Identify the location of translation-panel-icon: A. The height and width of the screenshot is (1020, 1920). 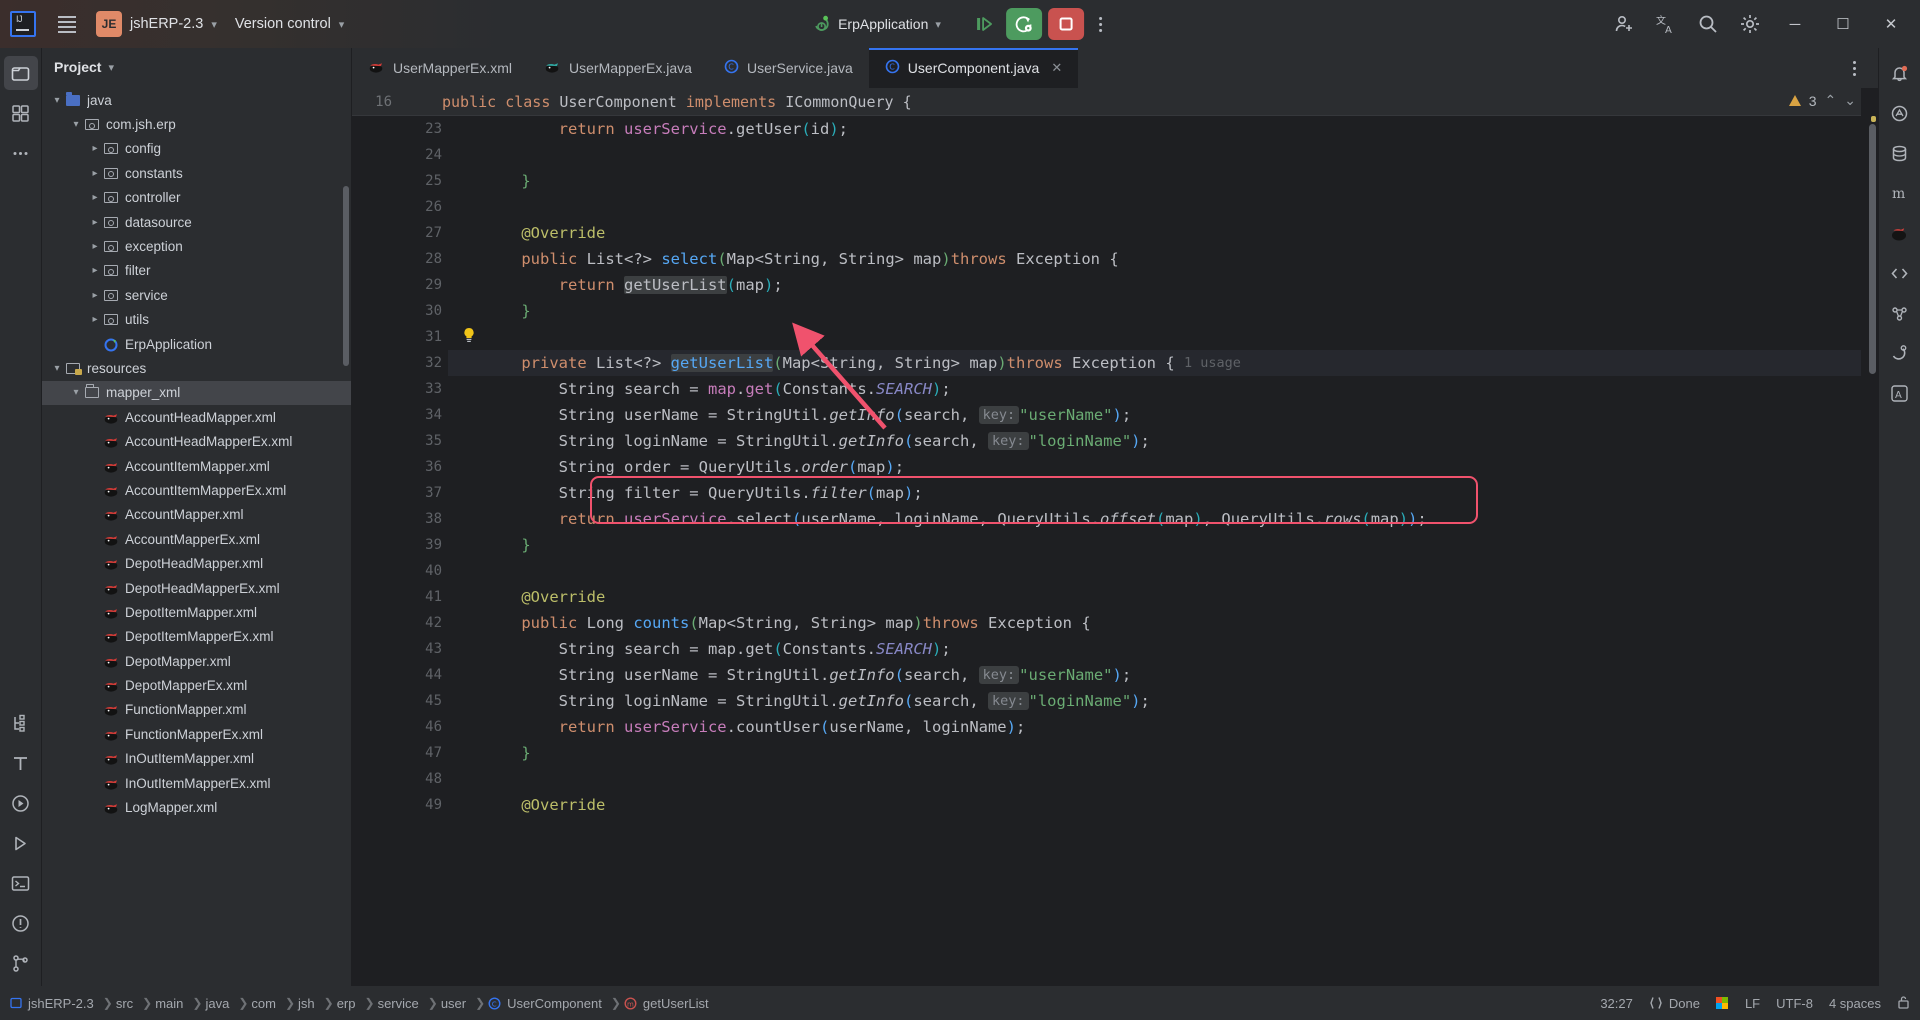
(1900, 393).